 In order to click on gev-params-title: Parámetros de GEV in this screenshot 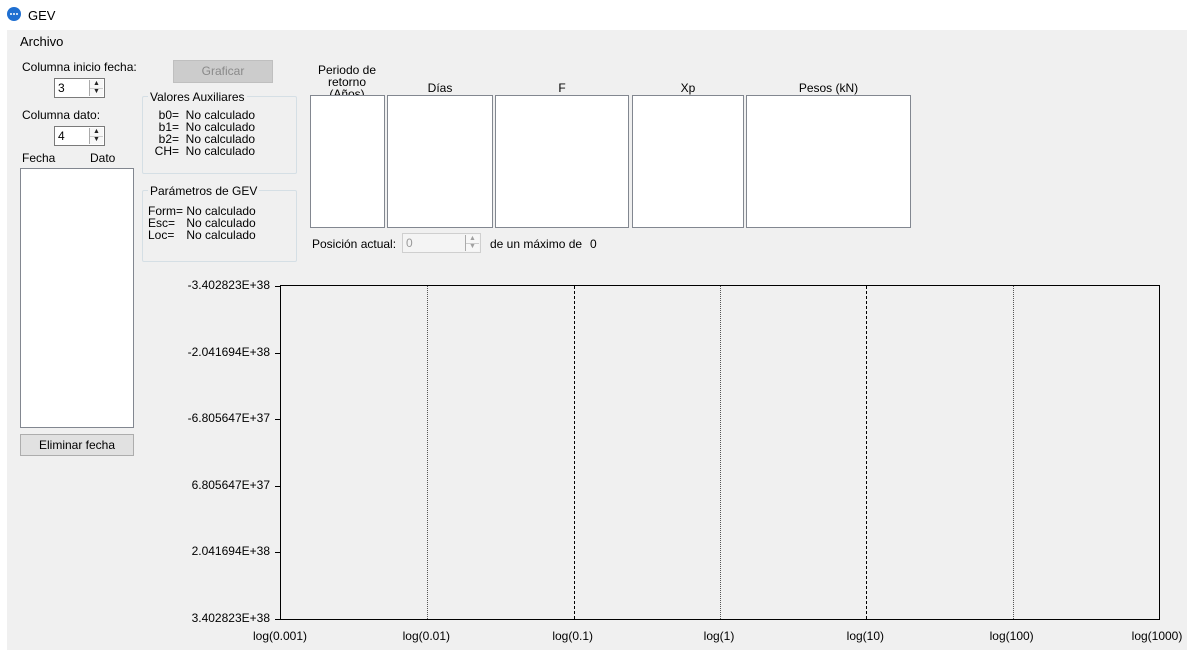, I will do `click(204, 191)`.